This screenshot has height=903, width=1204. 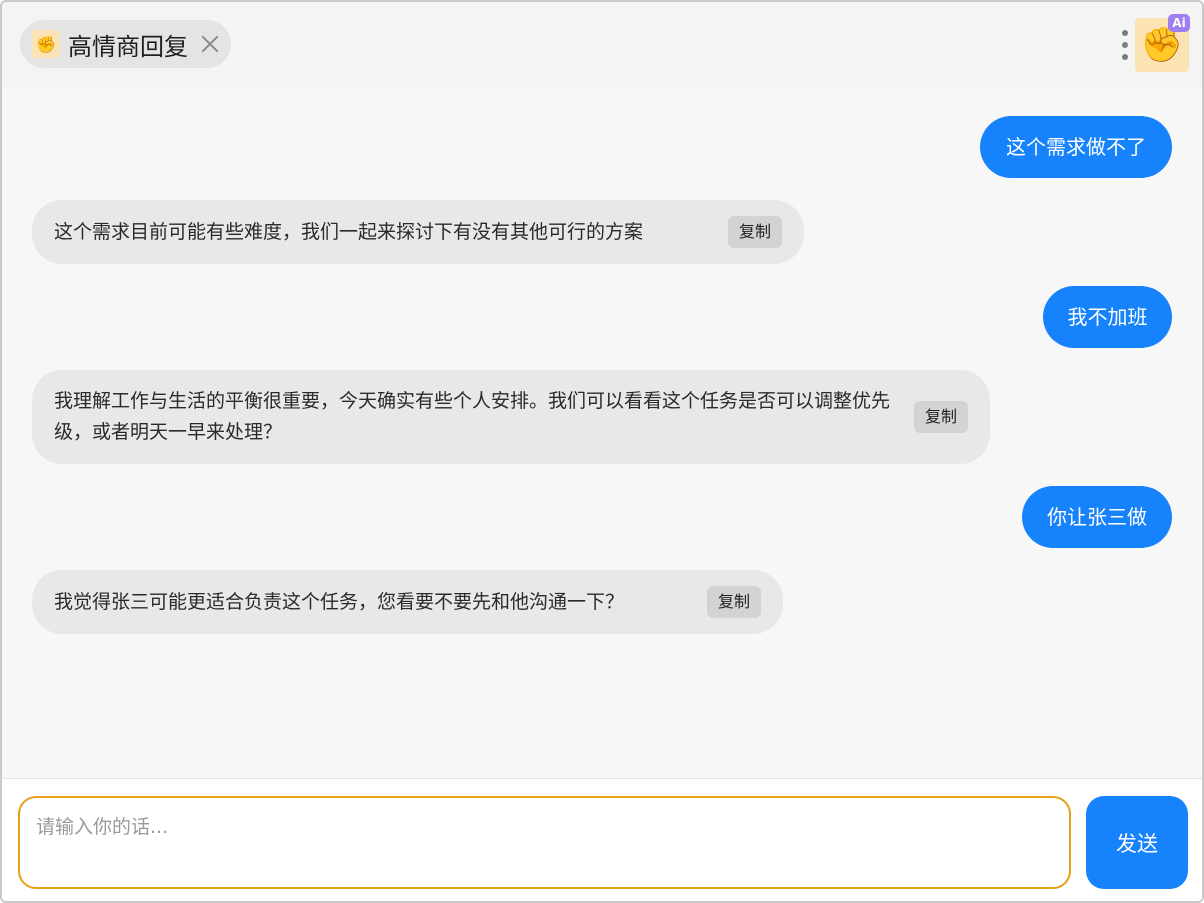 What do you see at coordinates (1125, 45) in the screenshot?
I see `more-vertical-icon` at bounding box center [1125, 45].